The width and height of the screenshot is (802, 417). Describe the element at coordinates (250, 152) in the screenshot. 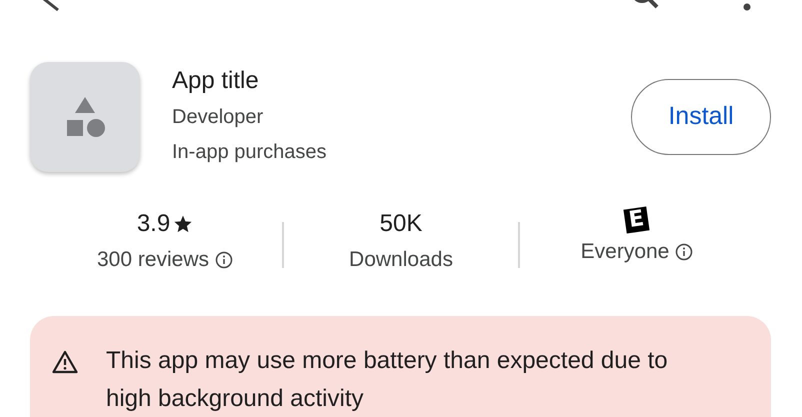

I see `purchases-note: In-app purchases` at that location.